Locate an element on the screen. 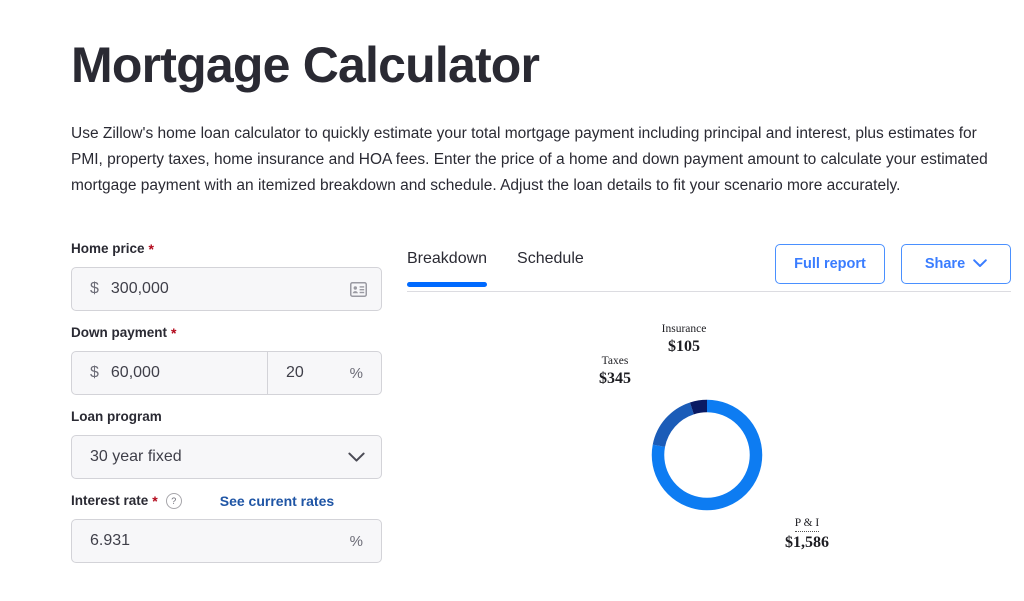 The image size is (1024, 601). home-price-value: 300,000 is located at coordinates (230, 289).